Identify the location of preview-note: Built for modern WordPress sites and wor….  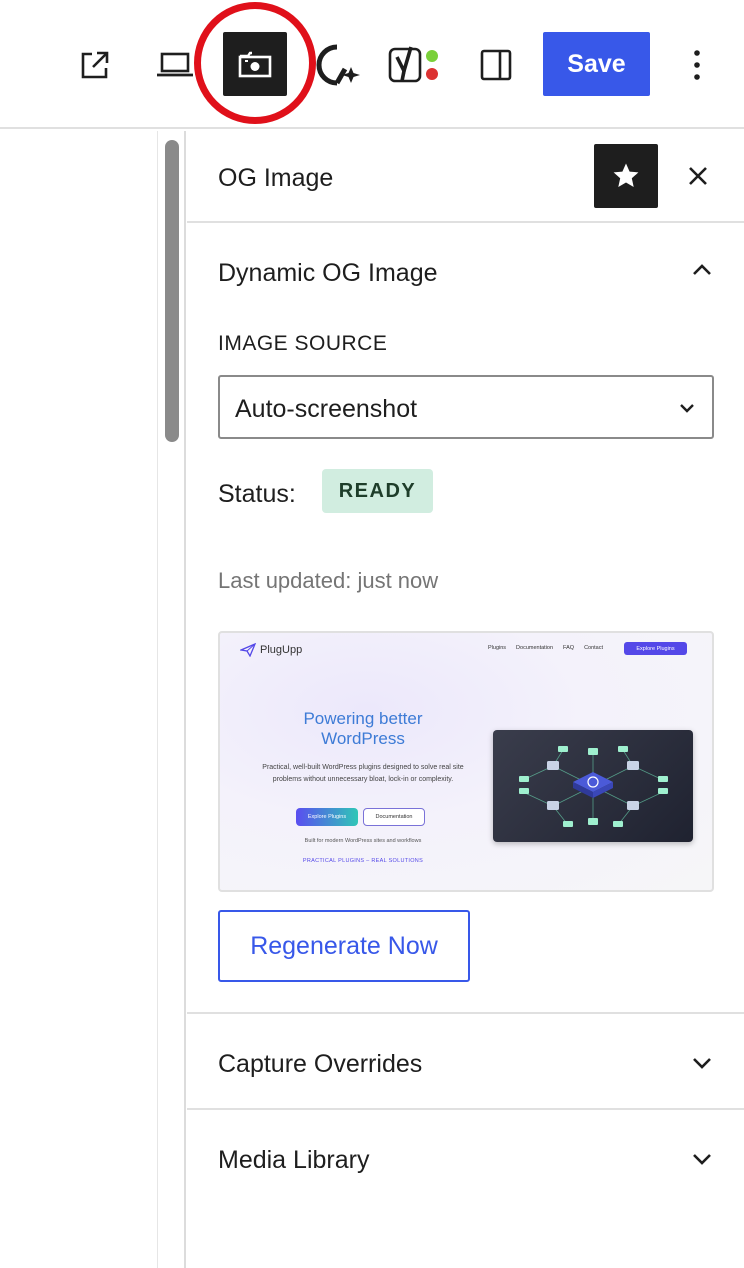
(363, 841).